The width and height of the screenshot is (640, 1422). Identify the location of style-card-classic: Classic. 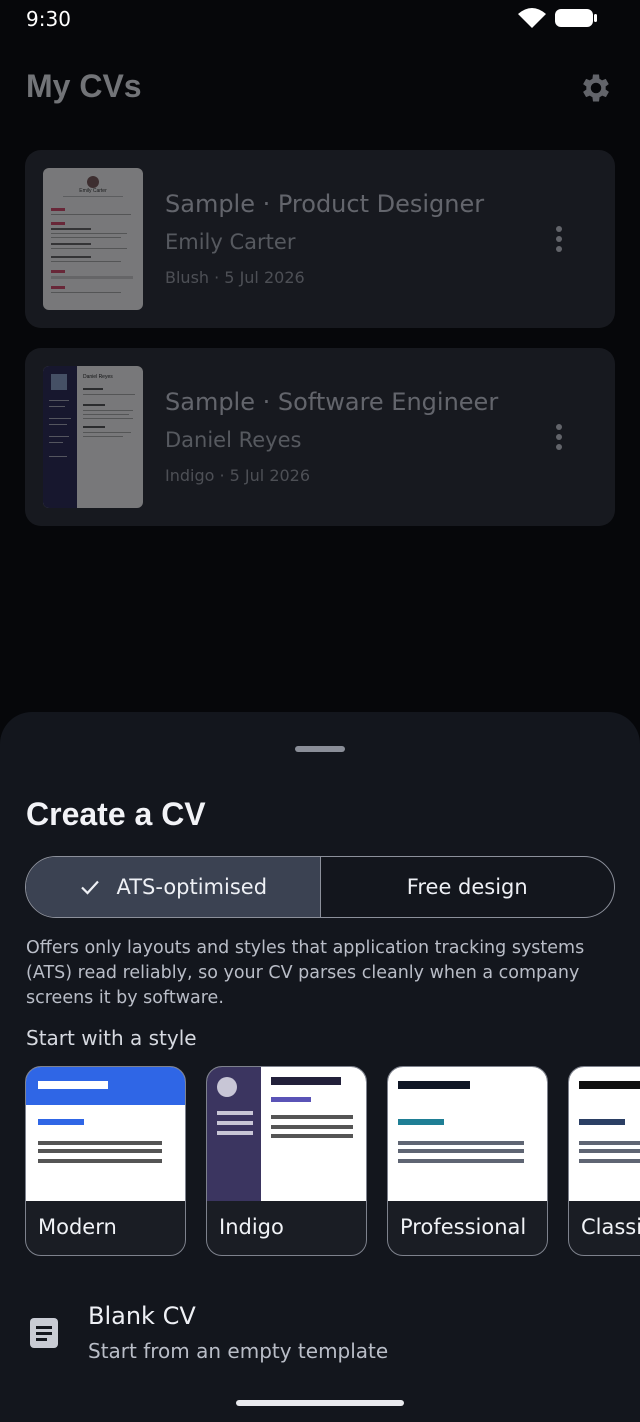
(604, 1161).